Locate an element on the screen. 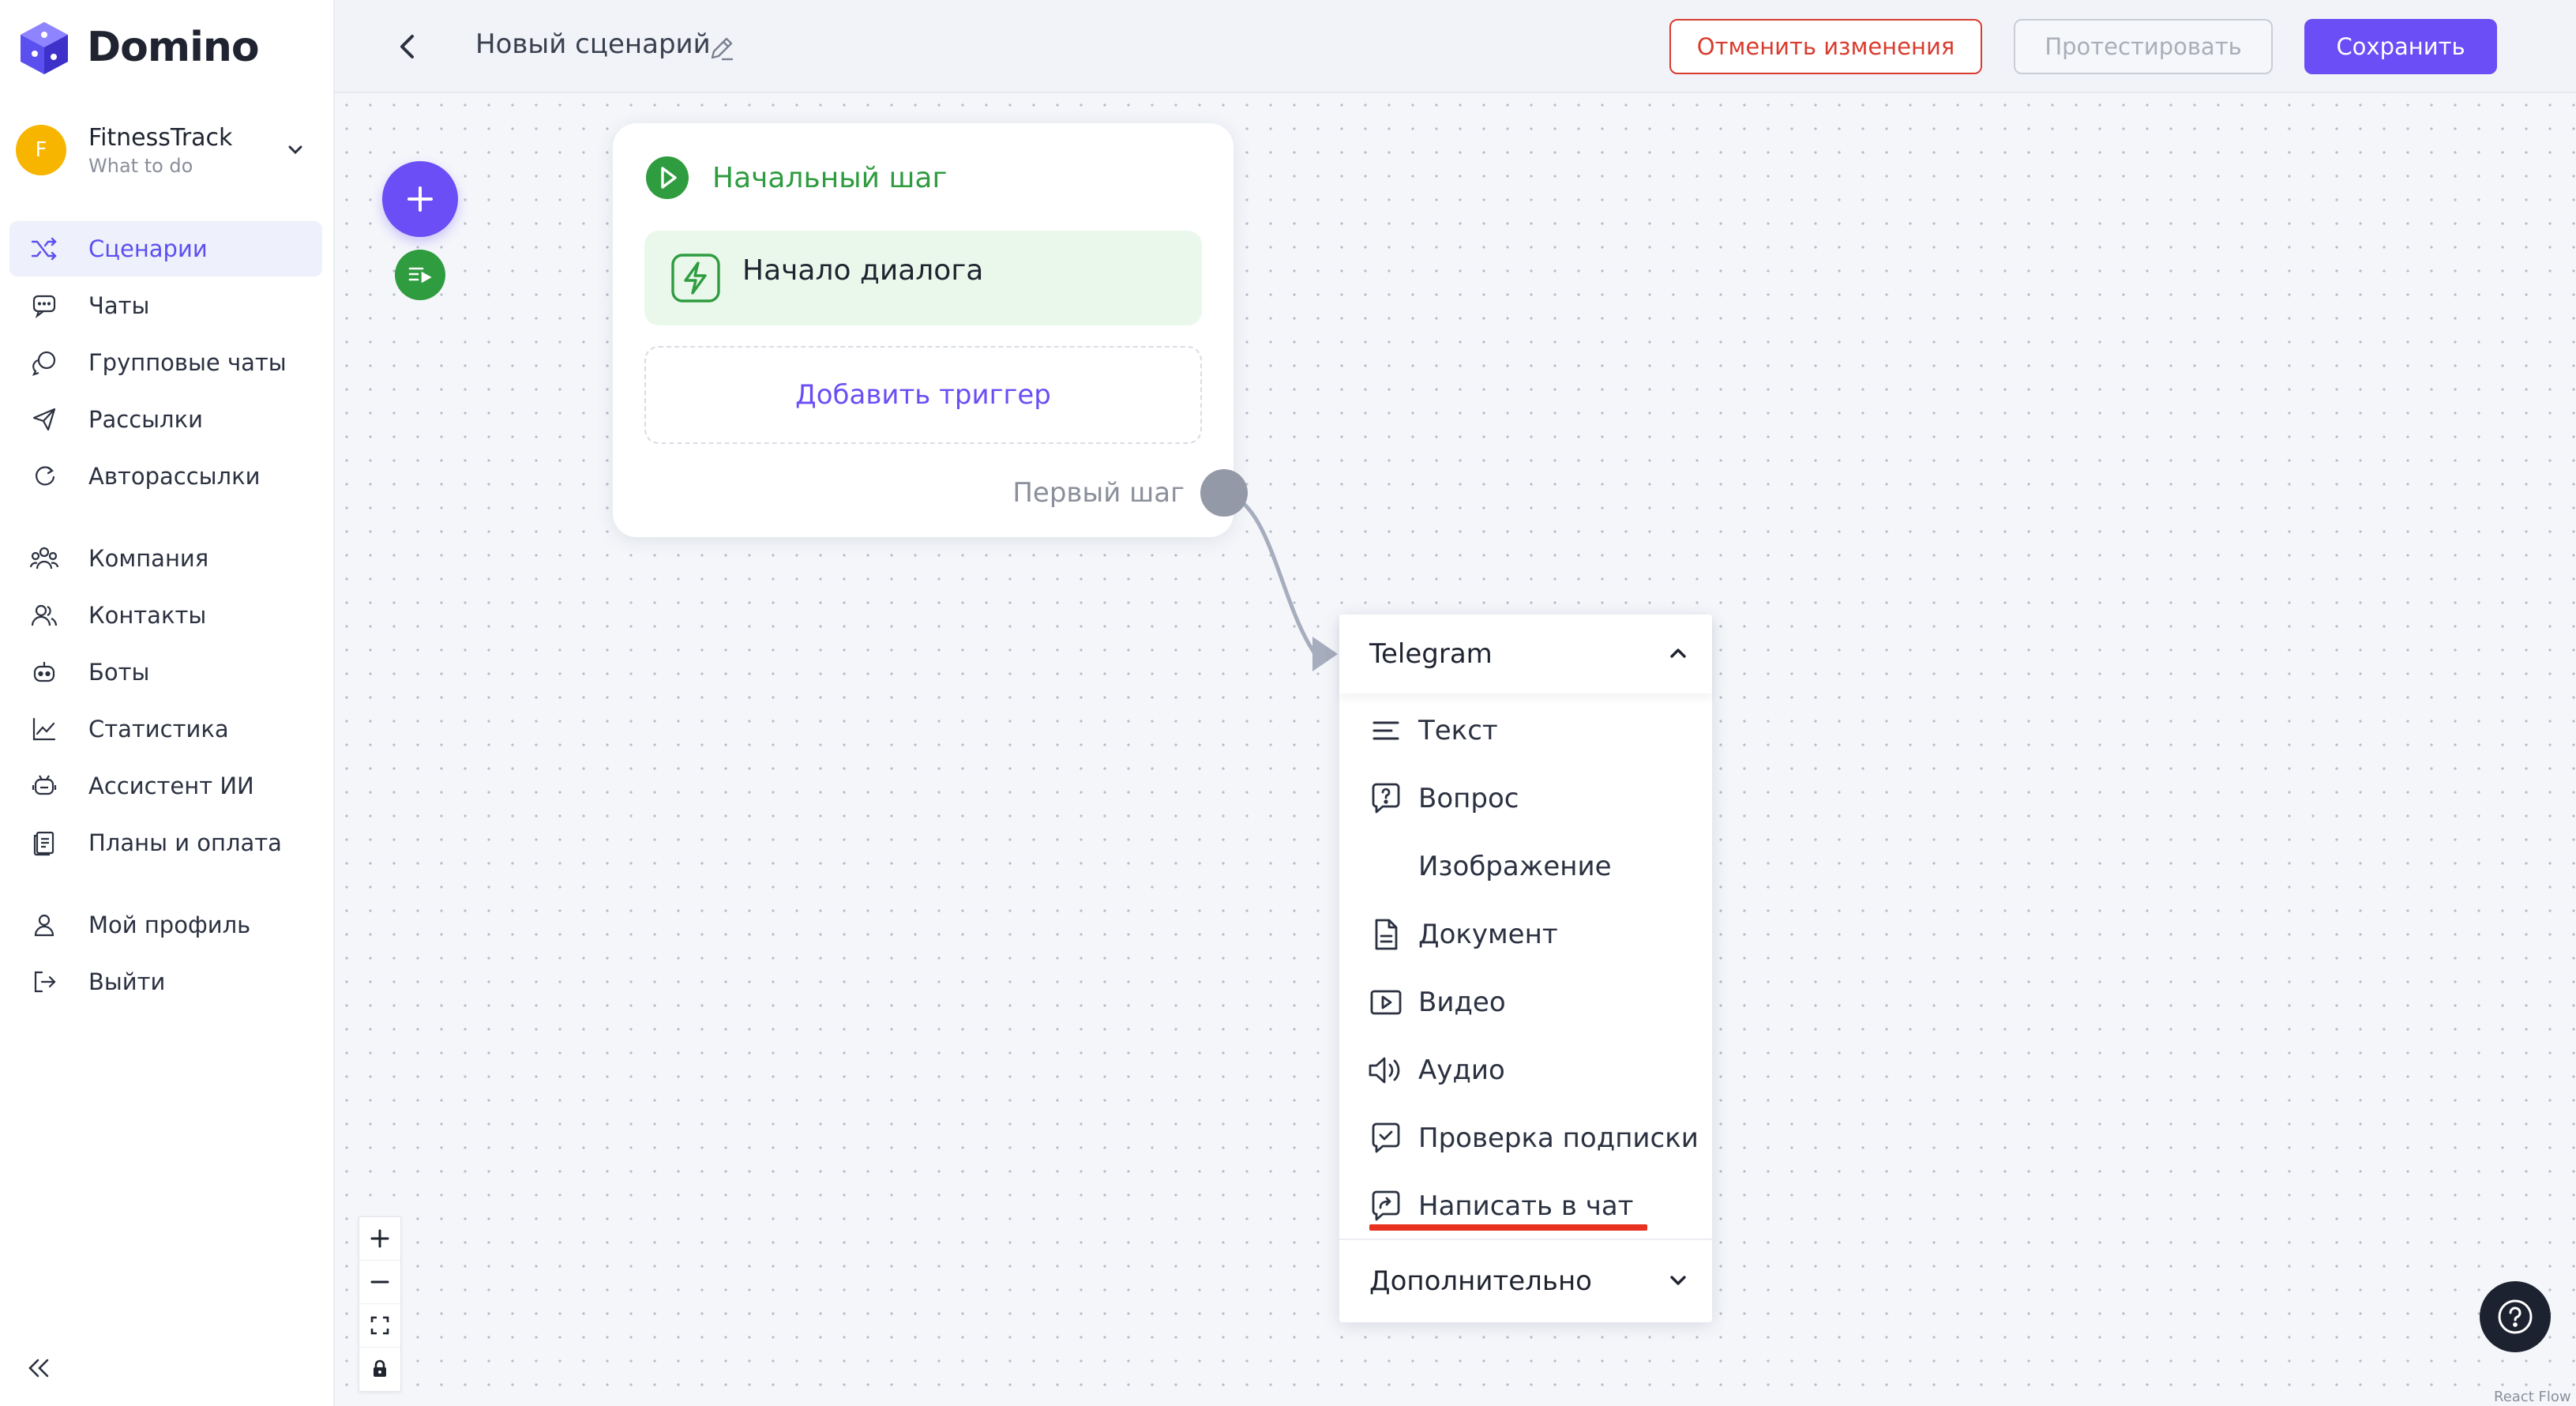 Image resolution: width=2576 pixels, height=1406 pixels. sidebar-item-billing: Планы и оплата is located at coordinates (165, 842).